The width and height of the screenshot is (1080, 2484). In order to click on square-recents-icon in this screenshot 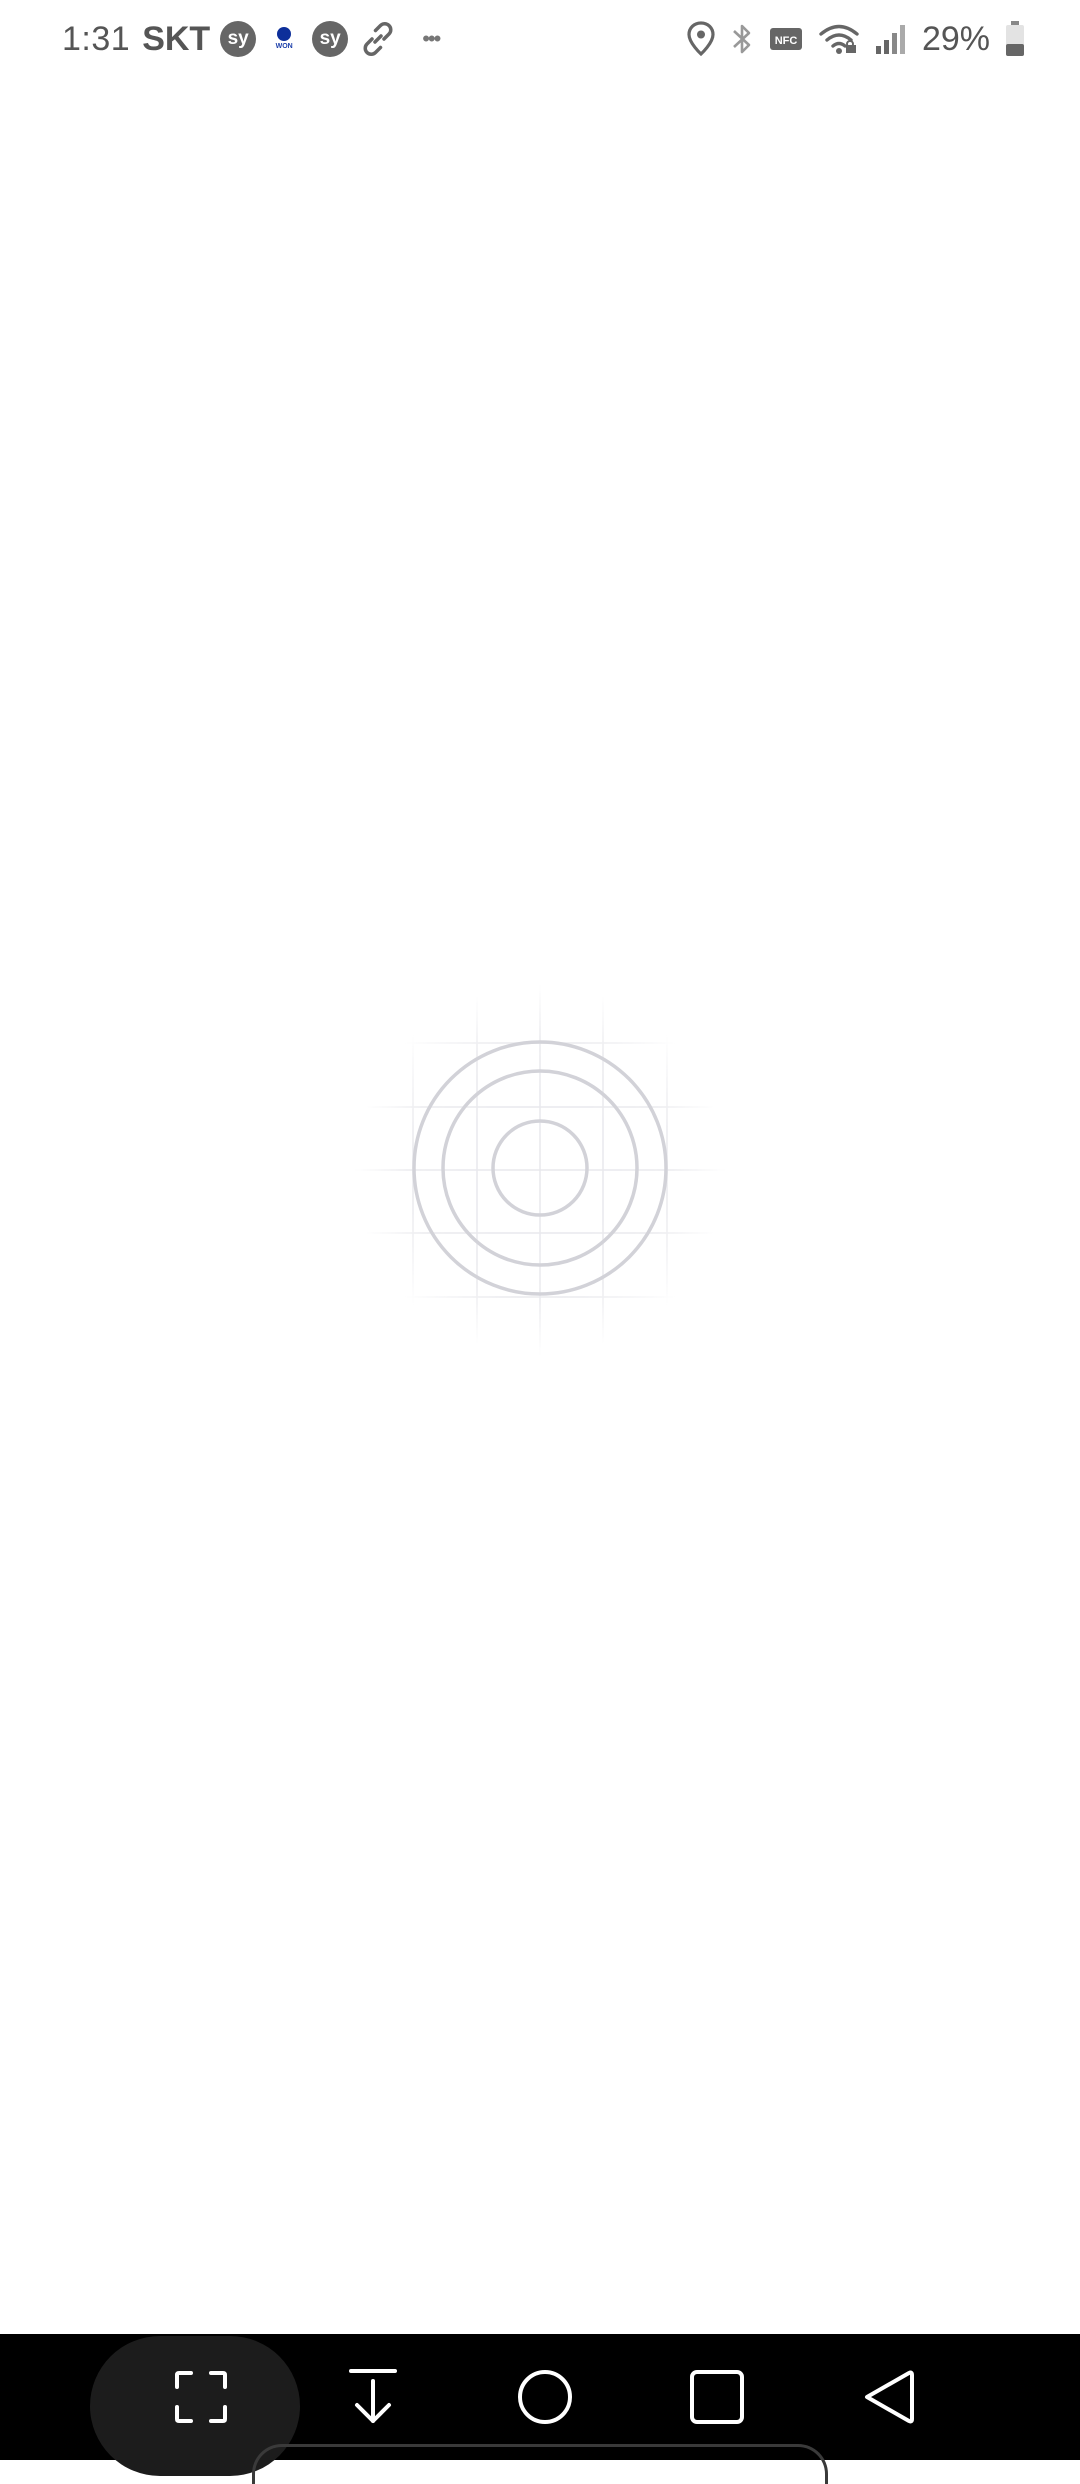, I will do `click(717, 2397)`.